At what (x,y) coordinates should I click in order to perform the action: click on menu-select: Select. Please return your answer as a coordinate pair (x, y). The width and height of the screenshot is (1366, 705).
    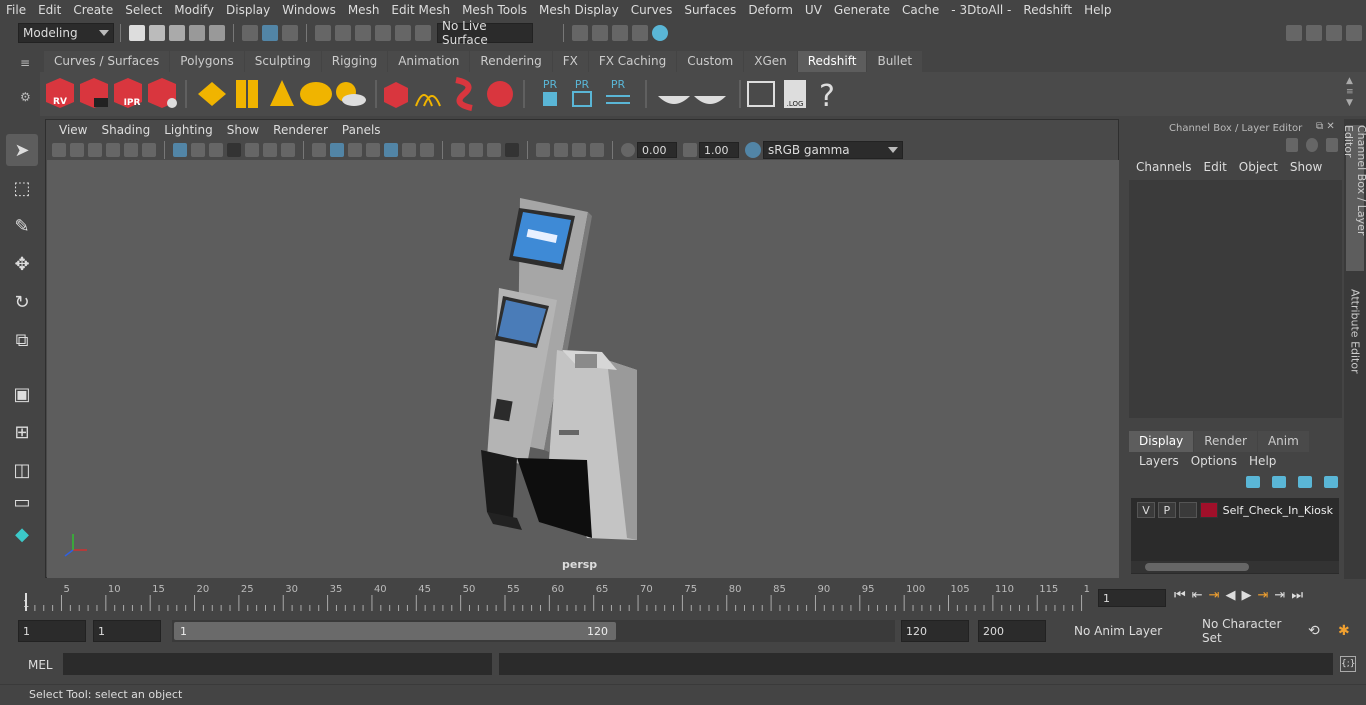
    Looking at the image, I should click on (143, 10).